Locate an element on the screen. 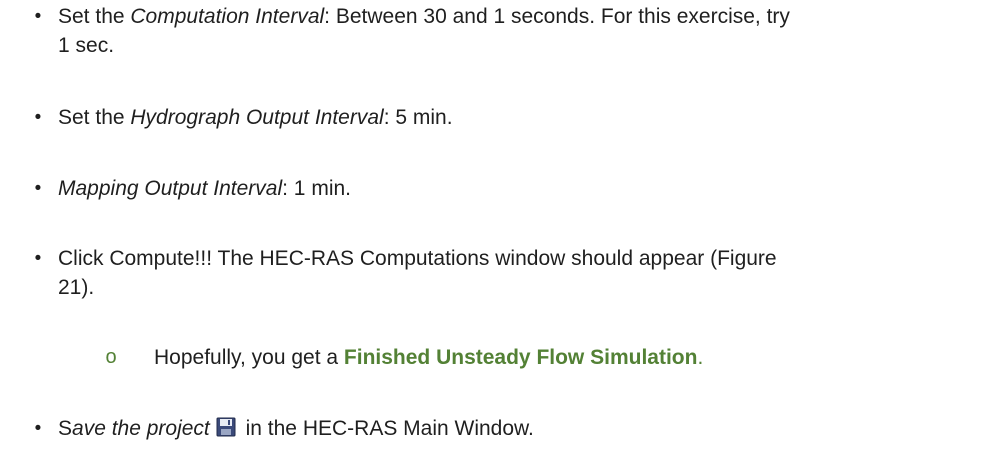  emphasis-text: Hydrograph Output Interval is located at coordinates (257, 117).